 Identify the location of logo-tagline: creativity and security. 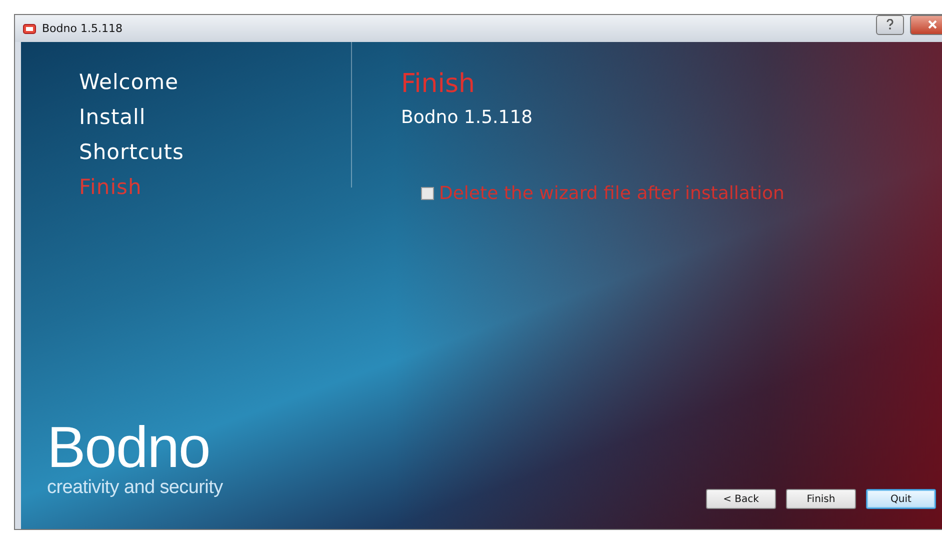
(135, 488).